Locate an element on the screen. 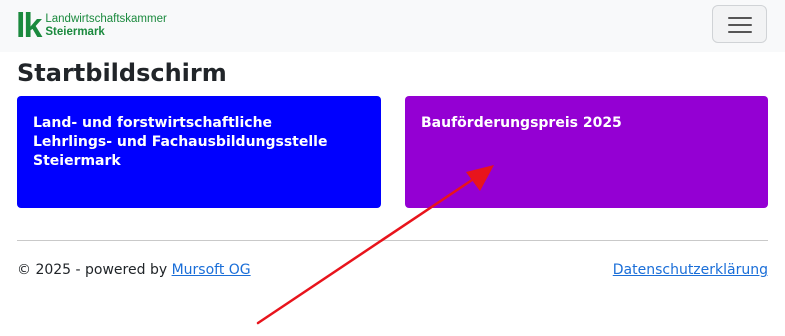 This screenshot has height=336, width=785. privacy-policy-link: Datenschutzerklärung is located at coordinates (690, 270).